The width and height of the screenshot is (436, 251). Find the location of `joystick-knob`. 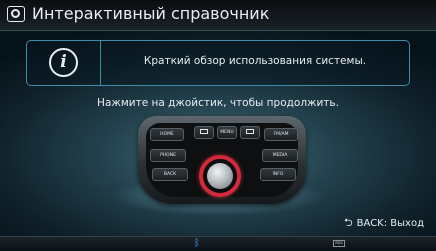

joystick-knob is located at coordinates (220, 176).